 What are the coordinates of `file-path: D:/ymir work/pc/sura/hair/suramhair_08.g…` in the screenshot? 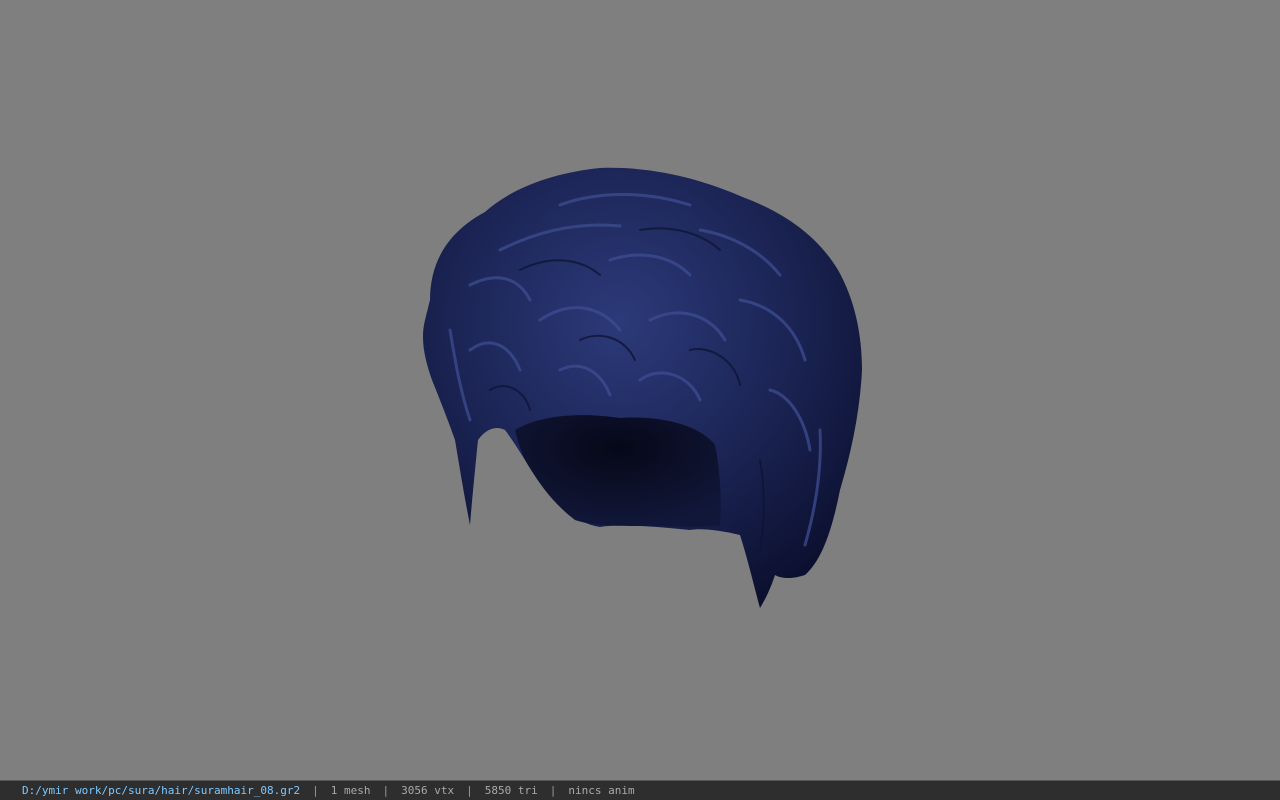 It's located at (161, 790).